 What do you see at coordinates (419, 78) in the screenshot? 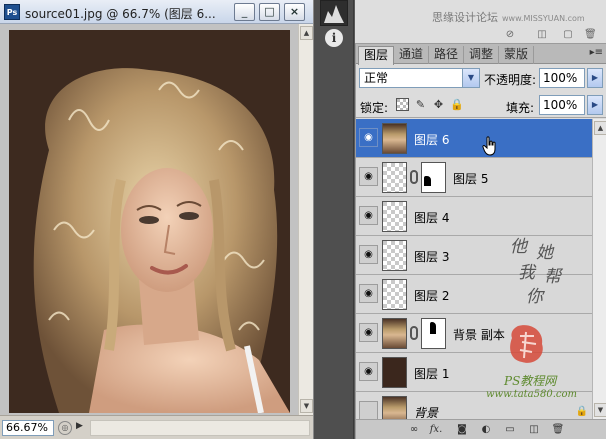
I see `blend-mode-select: 正常 ▼` at bounding box center [419, 78].